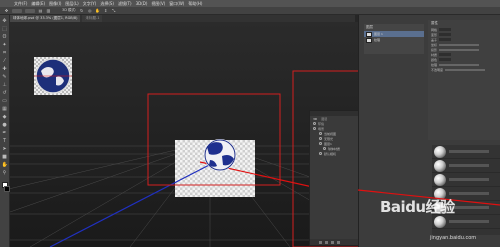  I want to click on watermark-url: jingyan.baidu.com, so click(453, 238).